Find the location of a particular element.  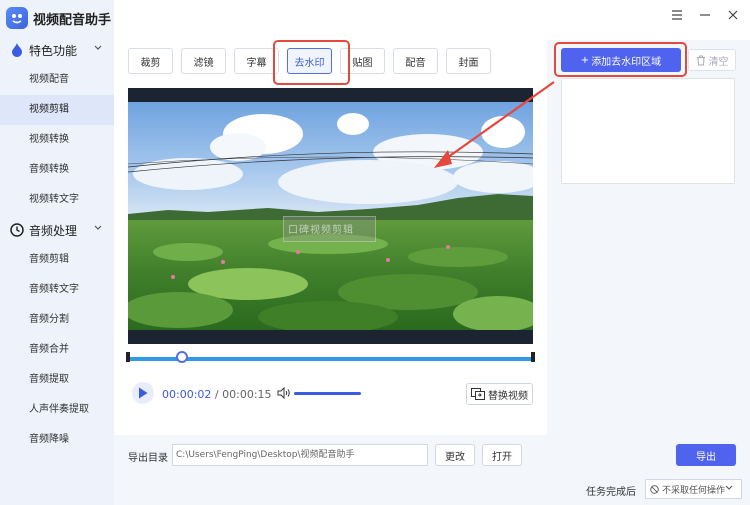

app-title: 视频配音助手 is located at coordinates (72, 20).